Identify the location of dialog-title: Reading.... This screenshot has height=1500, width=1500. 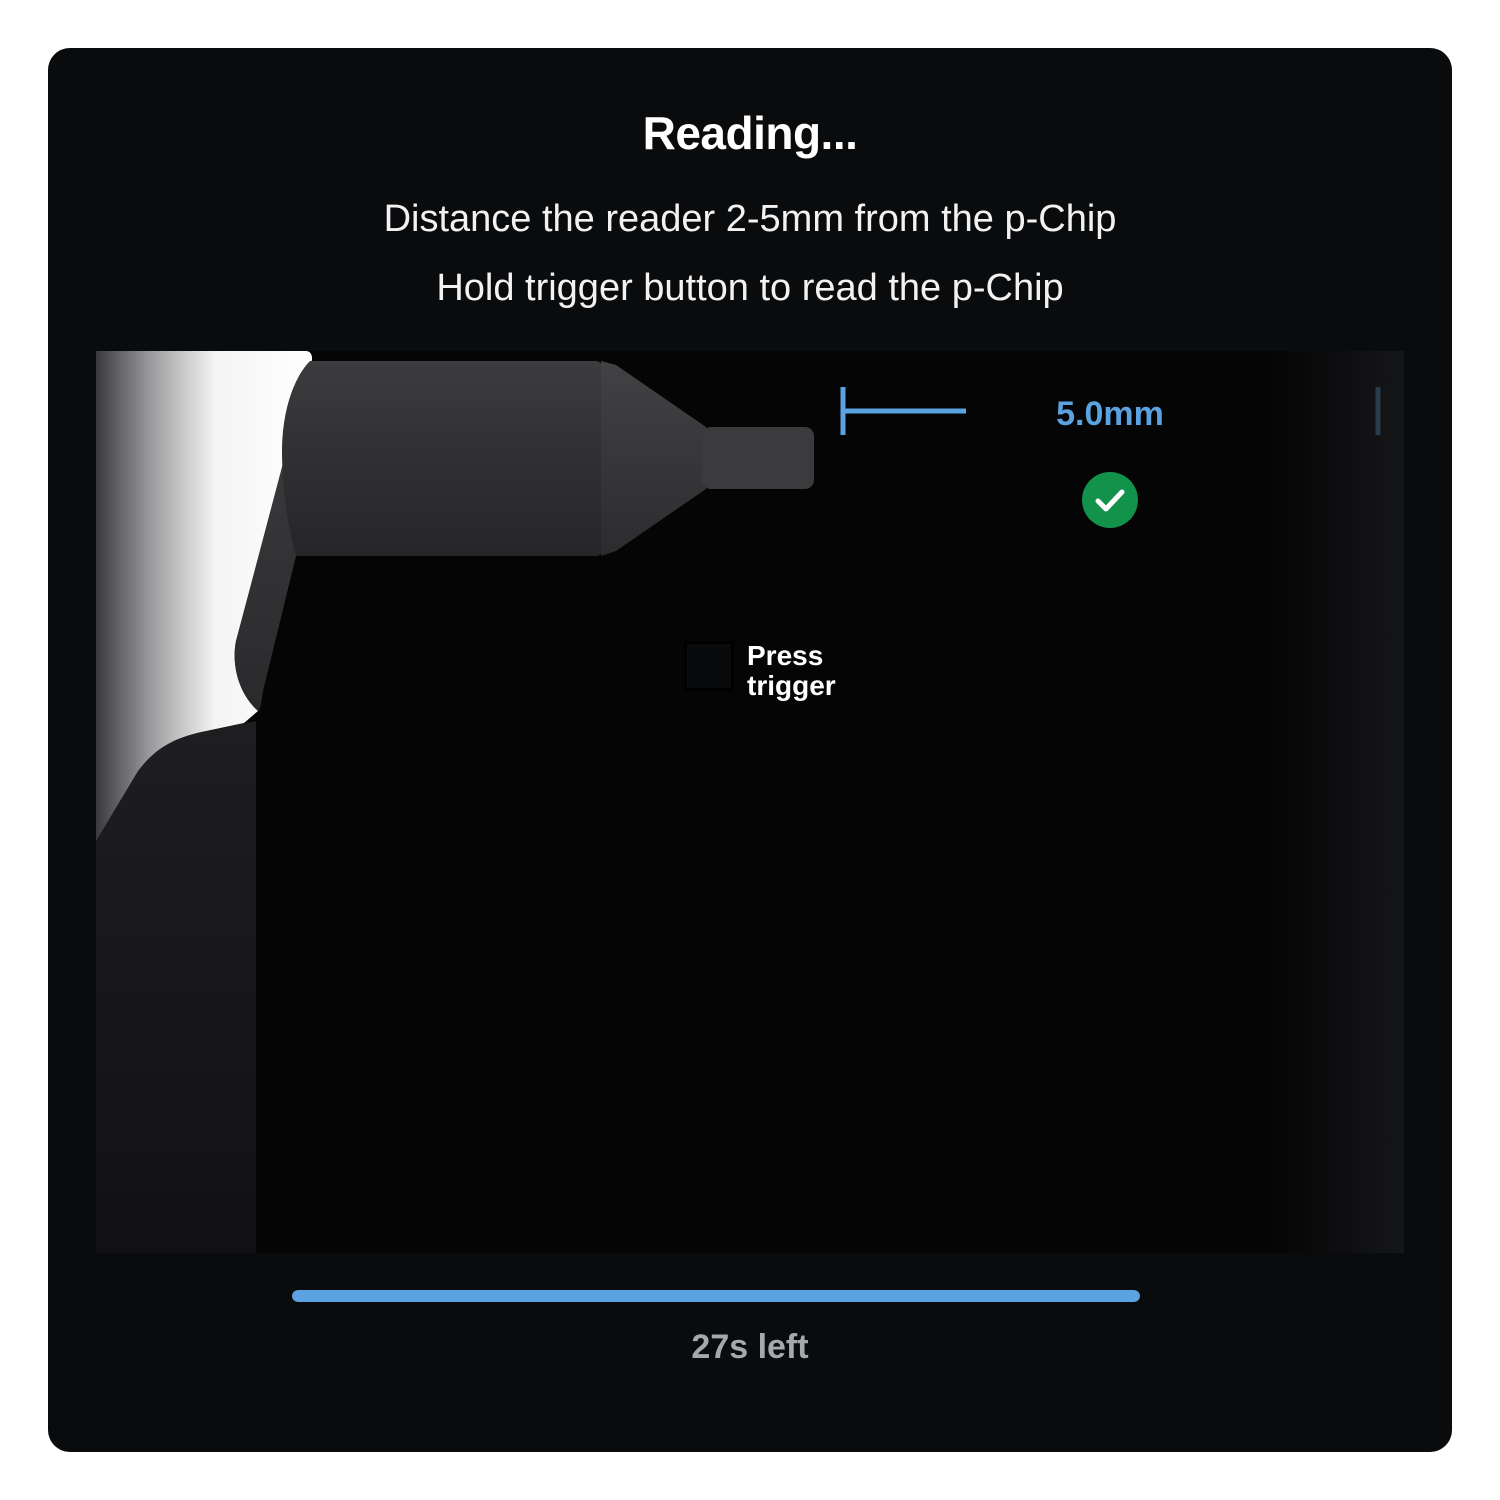
(750, 133).